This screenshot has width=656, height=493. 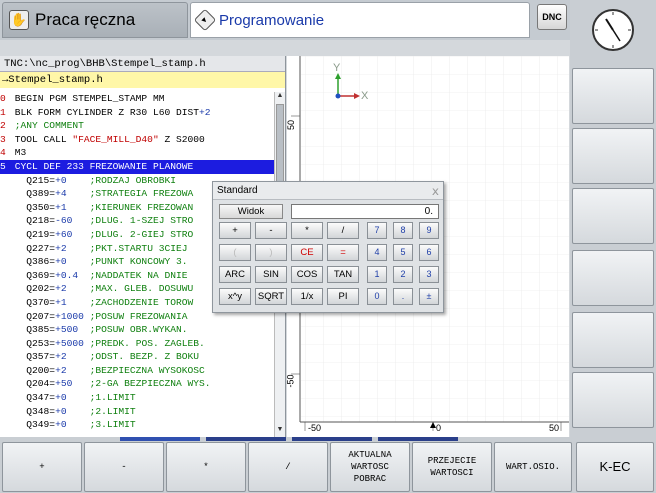 I want to click on vertical-softkey-panel, so click(x=613, y=218).